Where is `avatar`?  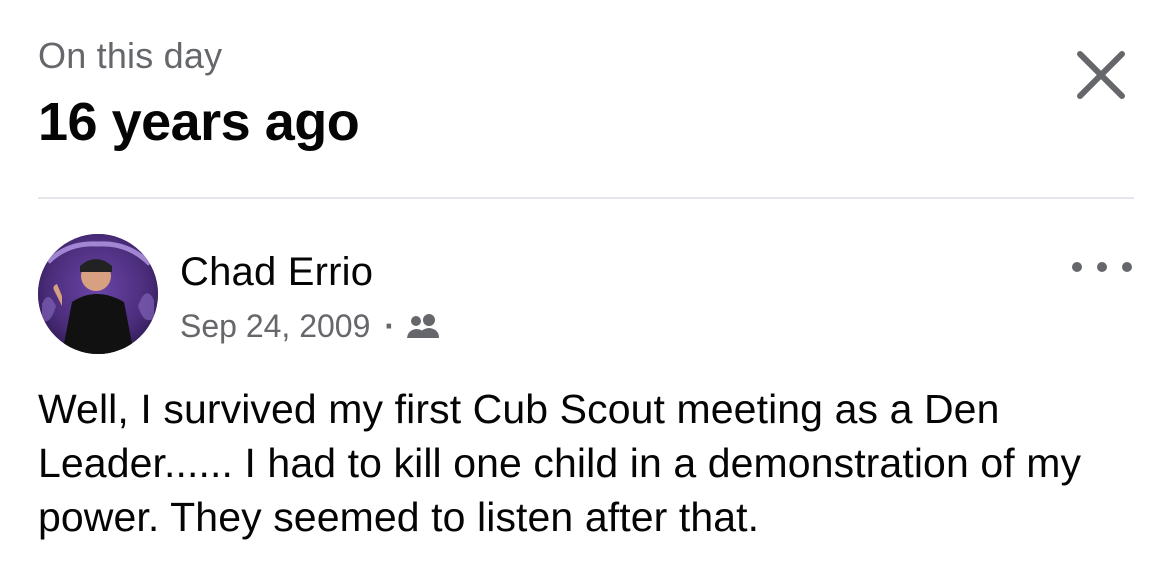 avatar is located at coordinates (98, 294).